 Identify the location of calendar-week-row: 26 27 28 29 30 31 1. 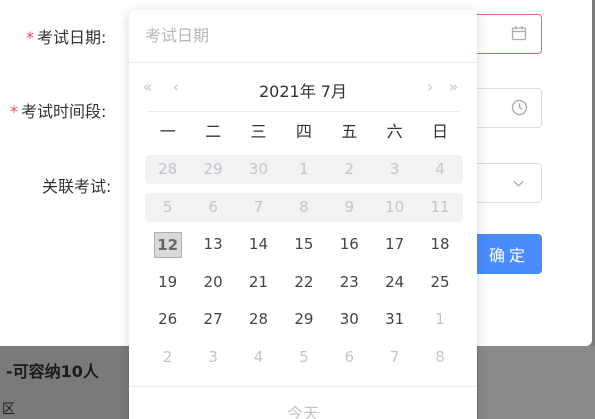
(304, 319).